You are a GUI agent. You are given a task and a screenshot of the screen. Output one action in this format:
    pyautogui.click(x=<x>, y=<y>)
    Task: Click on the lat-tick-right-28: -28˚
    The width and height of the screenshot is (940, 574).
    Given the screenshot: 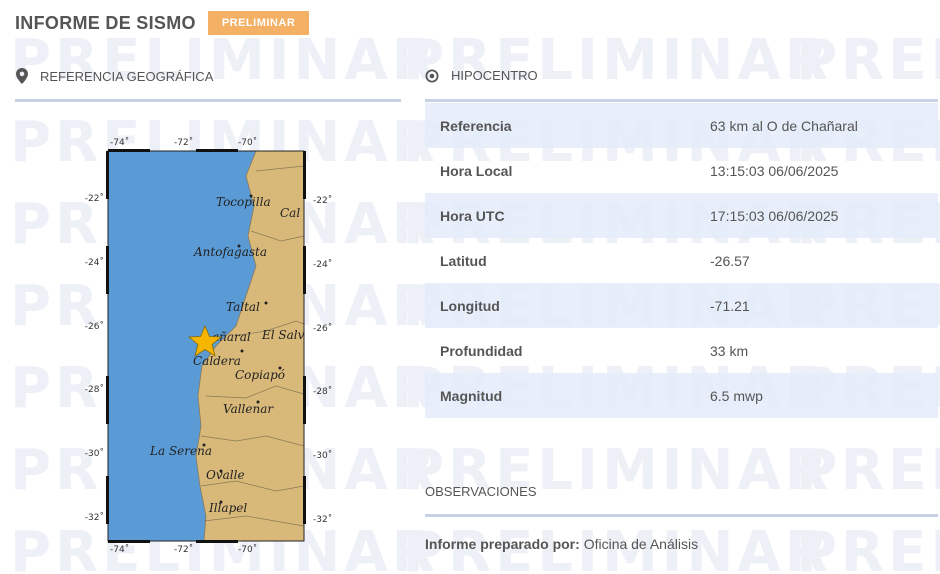 What is the action you would take?
    pyautogui.click(x=322, y=391)
    